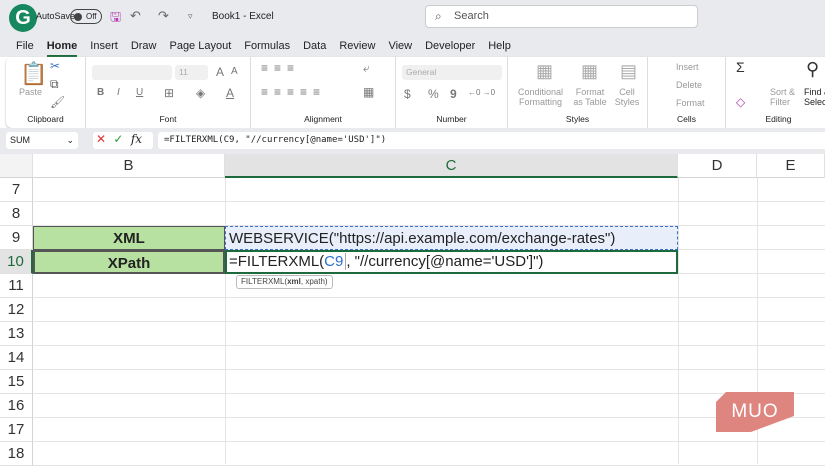  I want to click on wrap-text-icon: ⤶, so click(366, 68).